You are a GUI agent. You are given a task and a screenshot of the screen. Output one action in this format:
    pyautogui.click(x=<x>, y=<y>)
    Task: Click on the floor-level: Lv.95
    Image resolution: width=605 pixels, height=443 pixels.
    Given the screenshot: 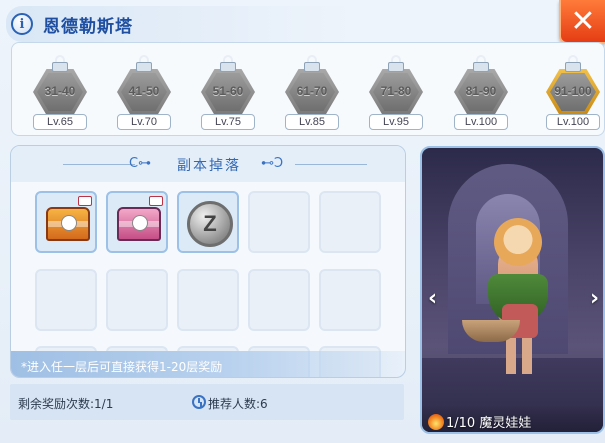 What is the action you would take?
    pyautogui.click(x=396, y=122)
    